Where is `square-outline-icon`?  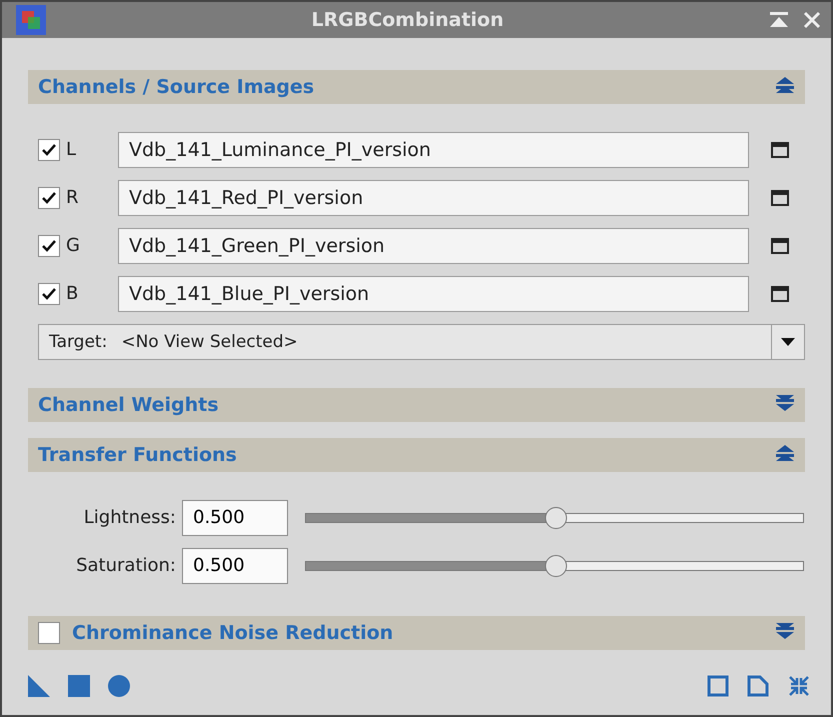
square-outline-icon is located at coordinates (718, 686).